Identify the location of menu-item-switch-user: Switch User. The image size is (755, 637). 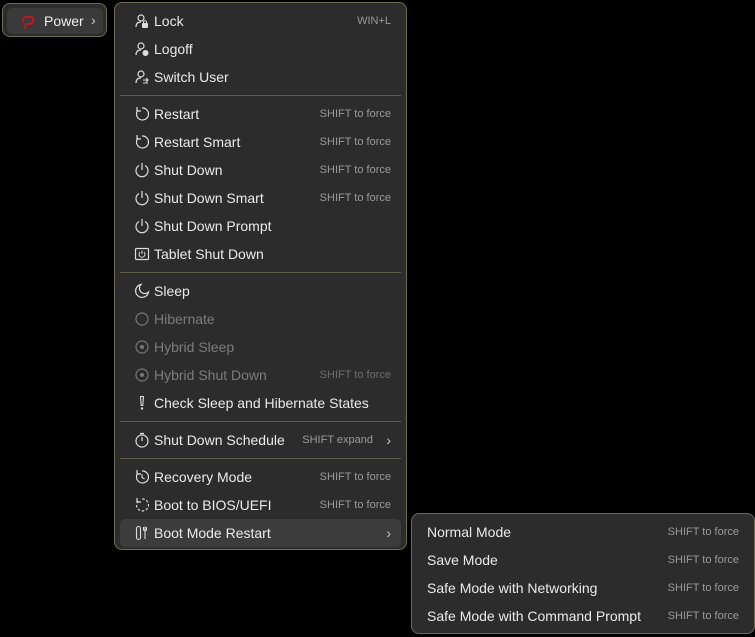
(260, 77).